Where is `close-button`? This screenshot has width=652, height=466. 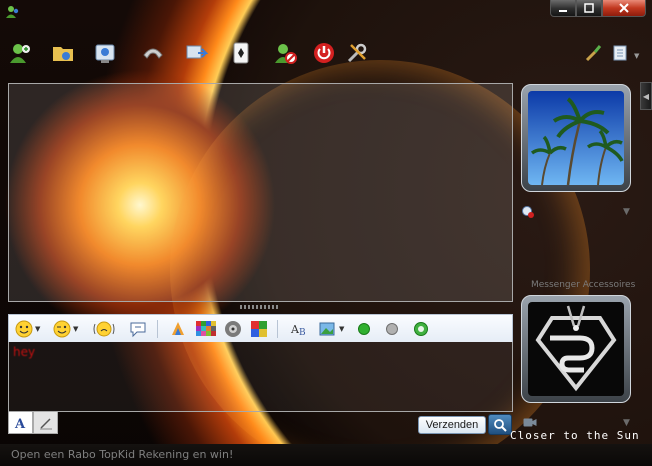 close-button is located at coordinates (624, 8).